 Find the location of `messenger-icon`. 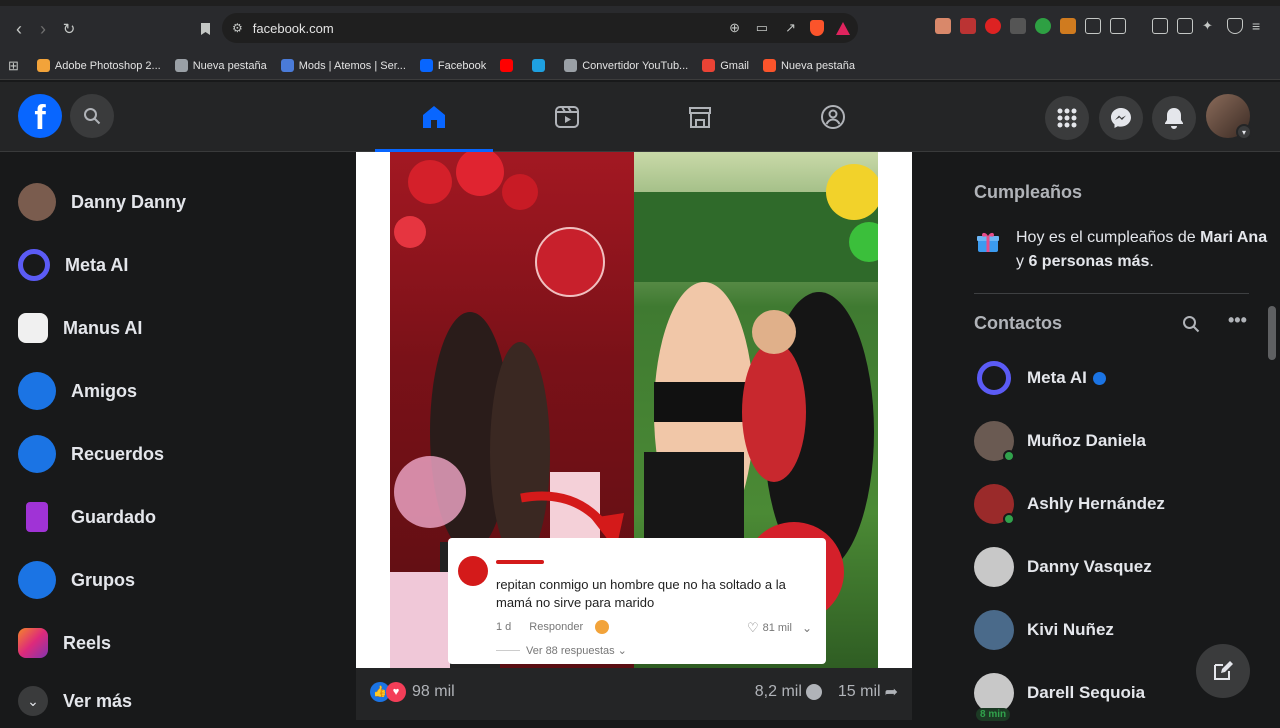

messenger-icon is located at coordinates (1121, 118).